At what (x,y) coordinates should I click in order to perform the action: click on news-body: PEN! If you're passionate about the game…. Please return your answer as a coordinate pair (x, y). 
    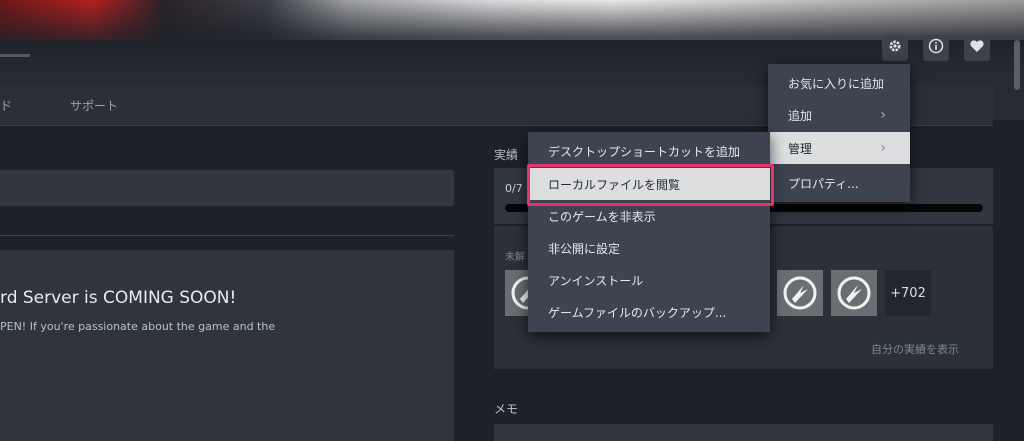
    Looking at the image, I should click on (138, 326).